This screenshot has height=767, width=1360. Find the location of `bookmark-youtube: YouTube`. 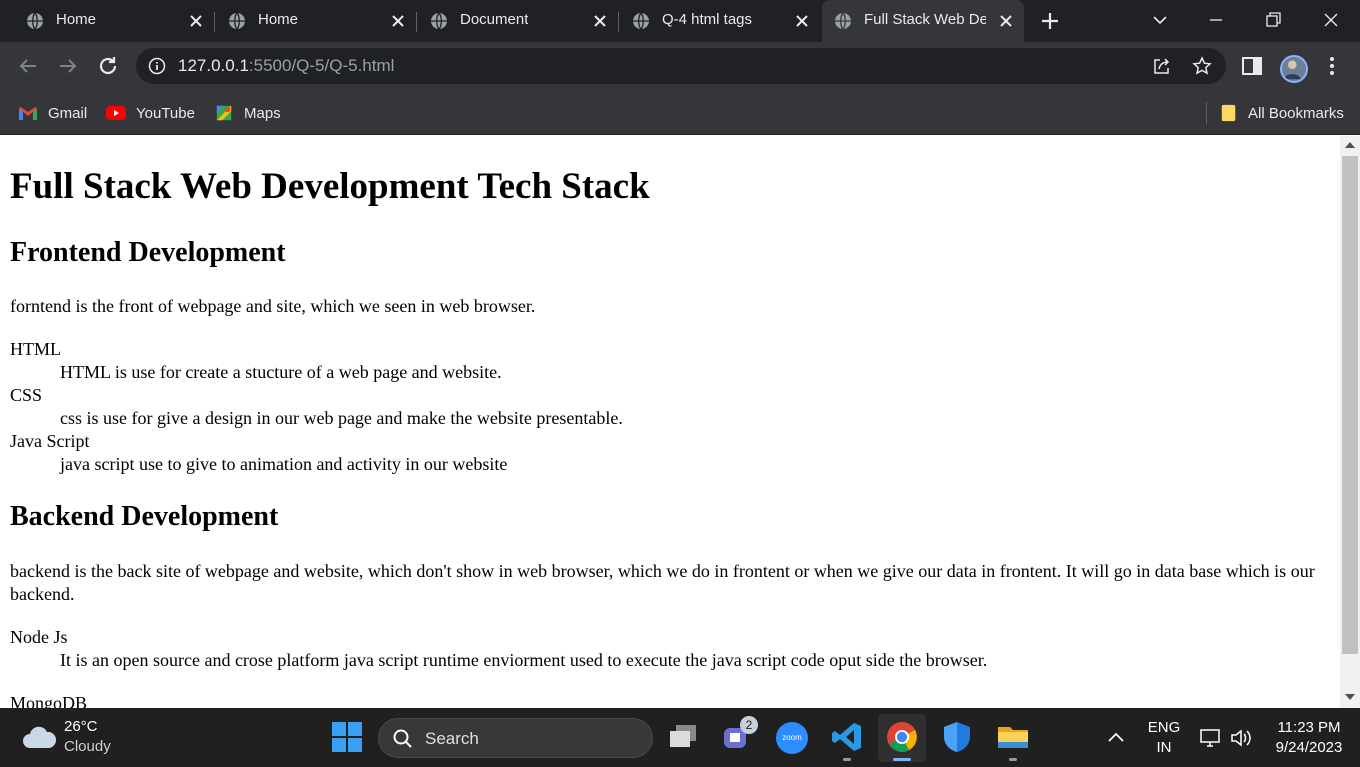

bookmark-youtube: YouTube is located at coordinates (150, 113).